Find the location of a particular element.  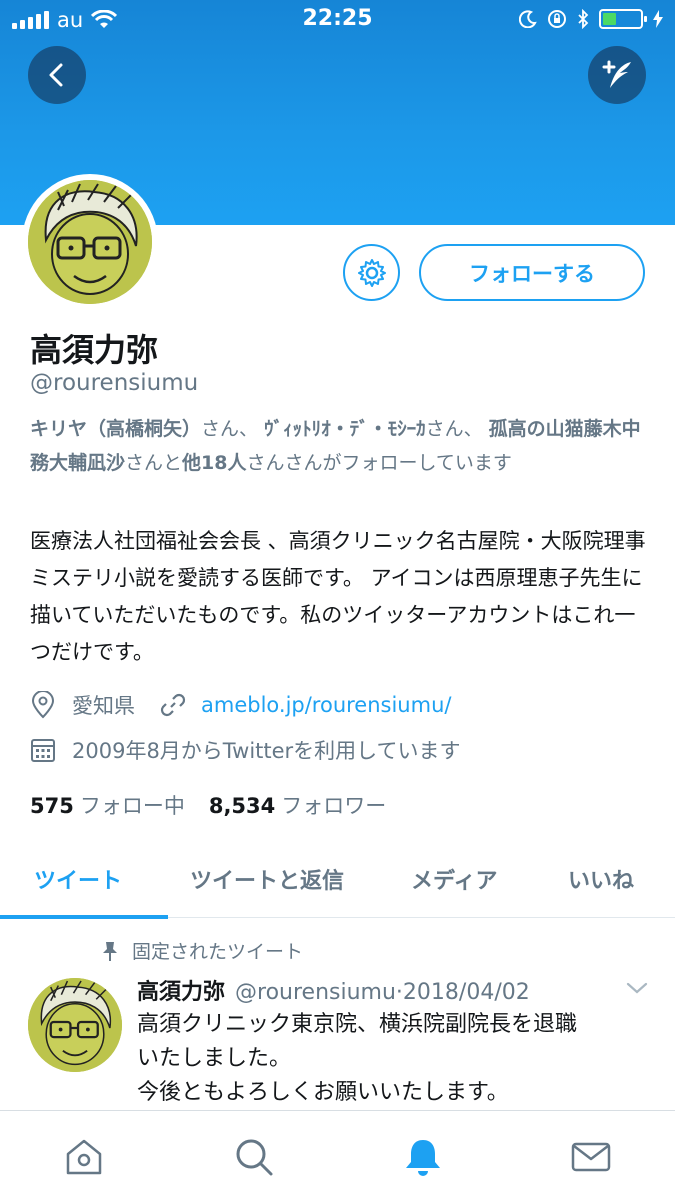

location-pin-icon is located at coordinates (43, 705).